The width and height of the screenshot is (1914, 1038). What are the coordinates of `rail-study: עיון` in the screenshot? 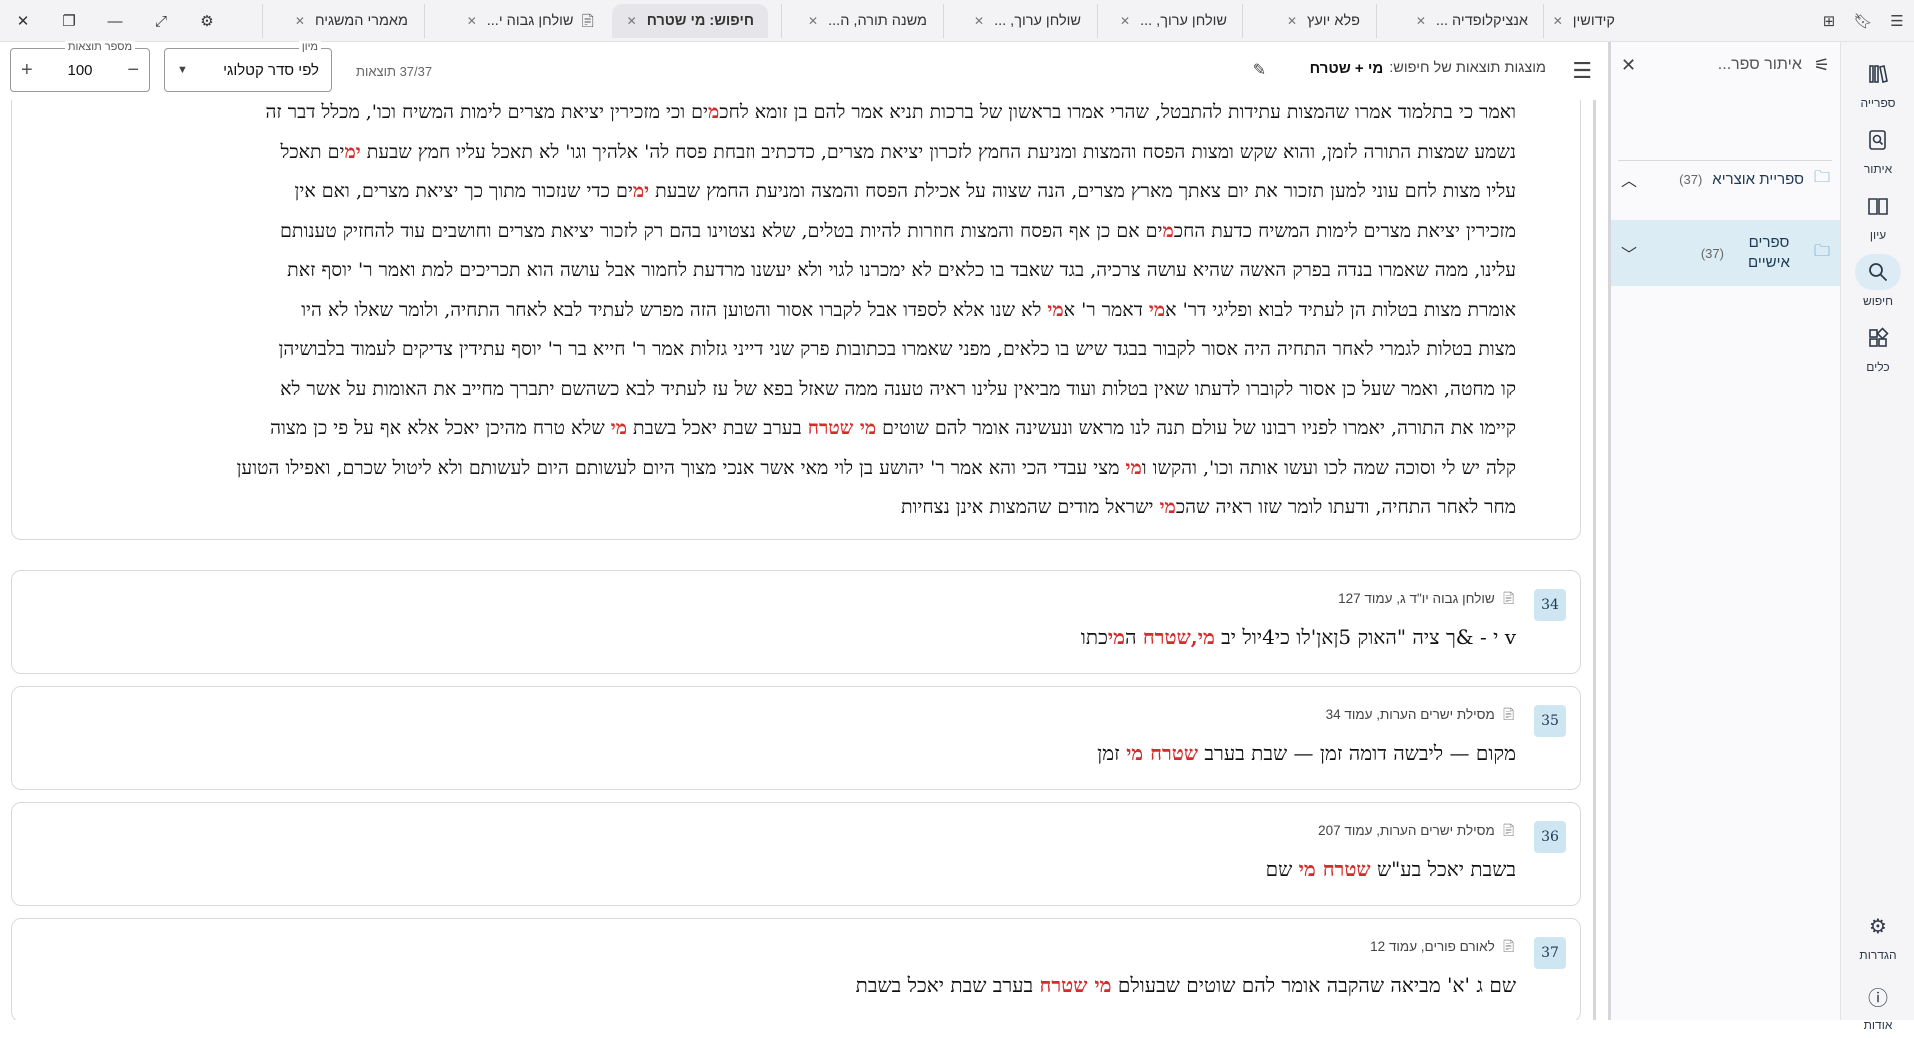 It's located at (1878, 215).